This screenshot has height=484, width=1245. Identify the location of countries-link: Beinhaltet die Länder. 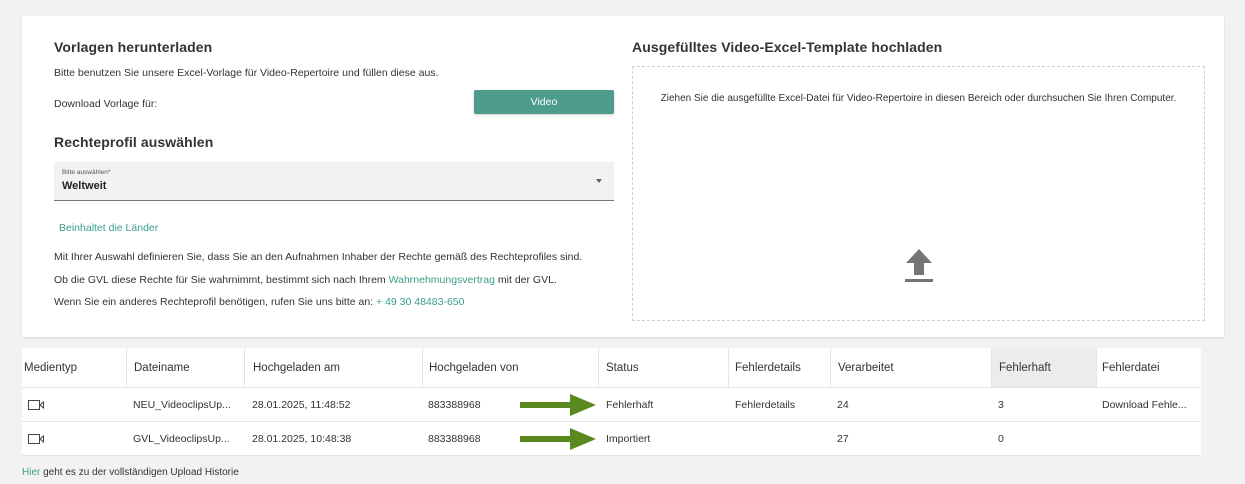
(108, 228).